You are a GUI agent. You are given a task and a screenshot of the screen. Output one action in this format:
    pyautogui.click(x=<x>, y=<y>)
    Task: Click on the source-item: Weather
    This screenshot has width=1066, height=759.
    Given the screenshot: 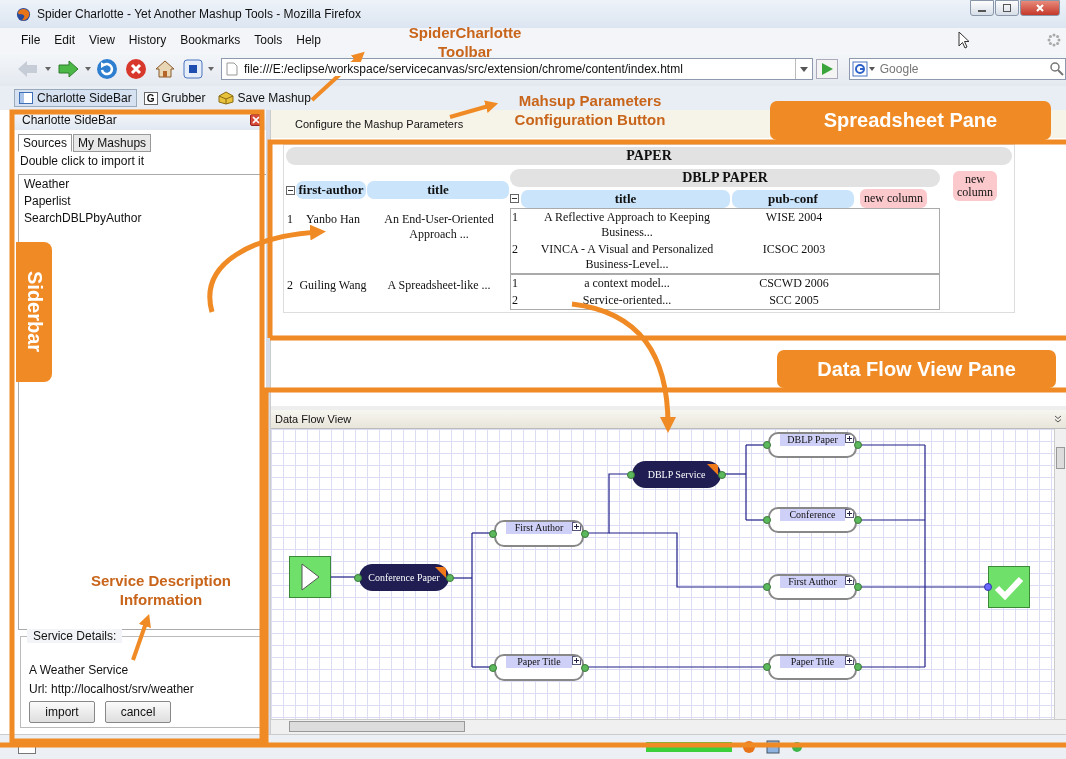 What is the action you would take?
    pyautogui.click(x=142, y=184)
    